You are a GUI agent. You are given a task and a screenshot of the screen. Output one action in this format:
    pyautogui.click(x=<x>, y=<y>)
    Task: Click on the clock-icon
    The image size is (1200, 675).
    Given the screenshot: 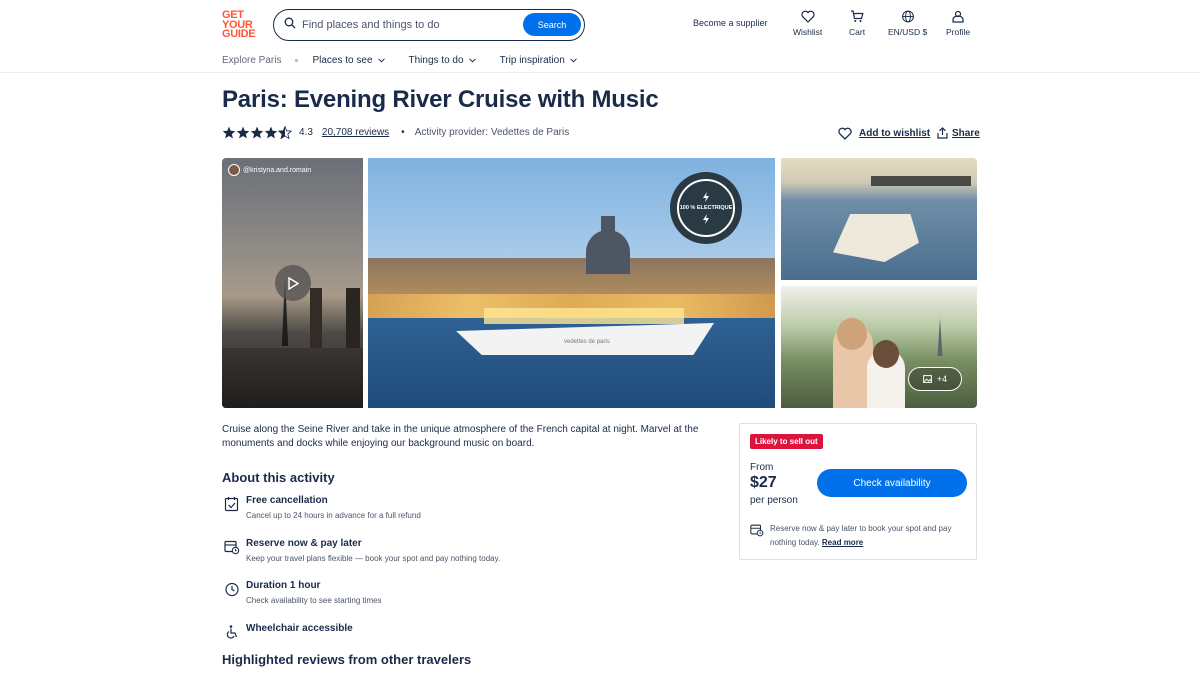 What is the action you would take?
    pyautogui.click(x=232, y=589)
    